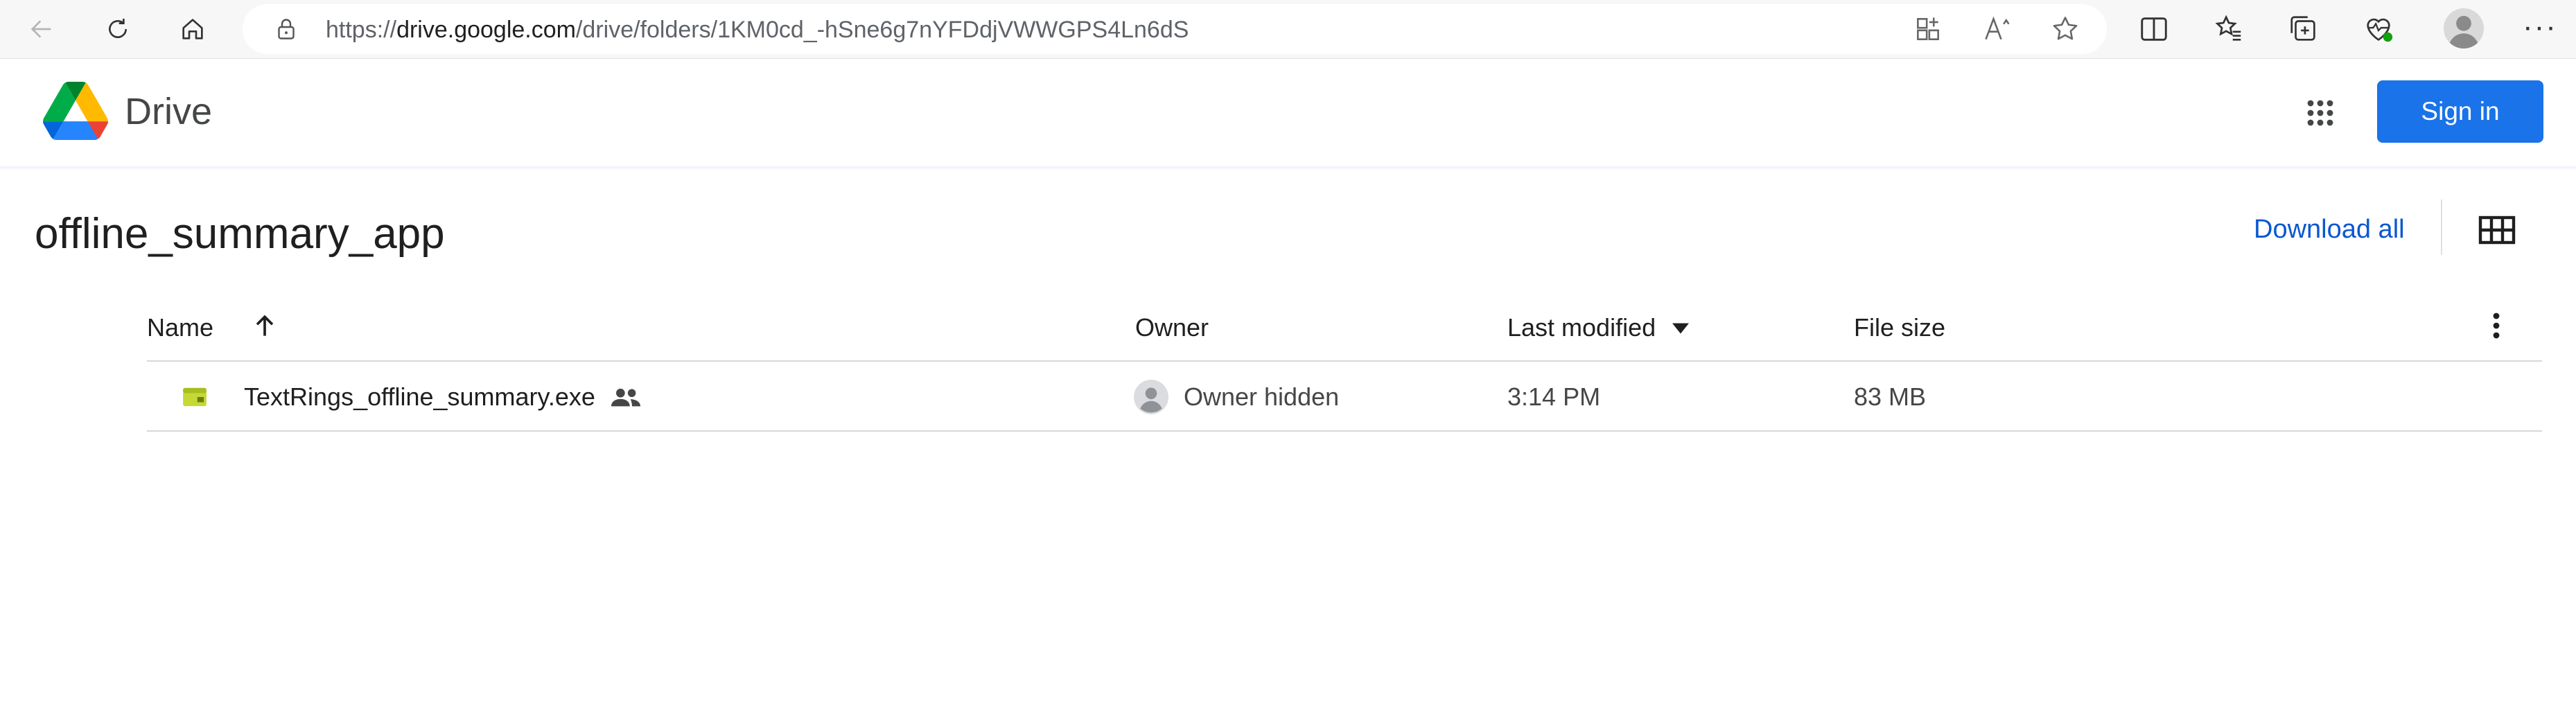  What do you see at coordinates (240, 234) in the screenshot?
I see `folder-title: offline_summary_app` at bounding box center [240, 234].